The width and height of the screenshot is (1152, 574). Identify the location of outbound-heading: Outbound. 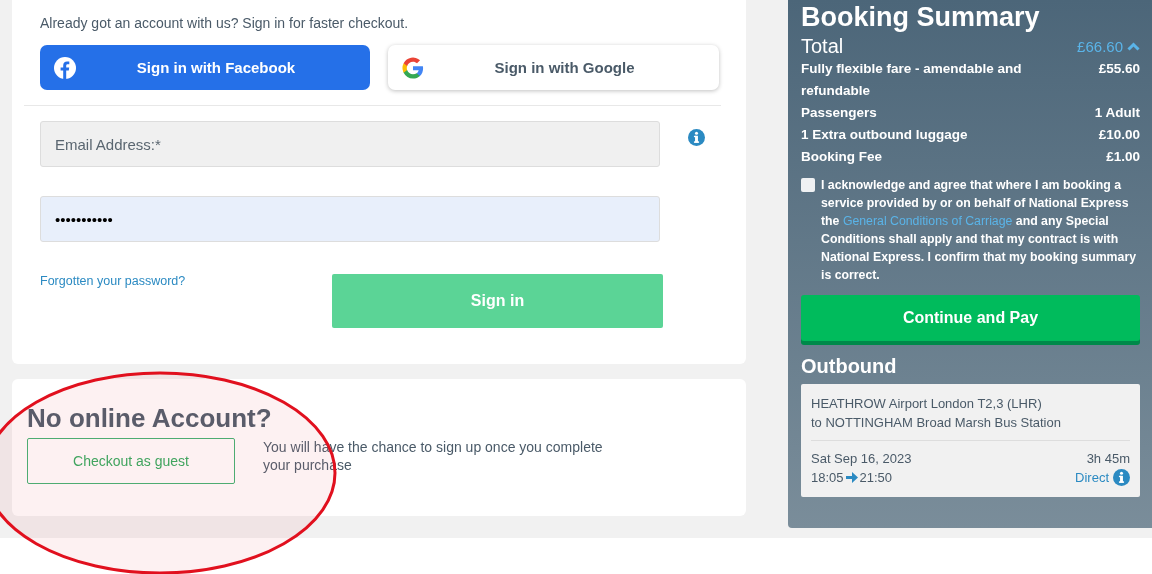
(849, 366).